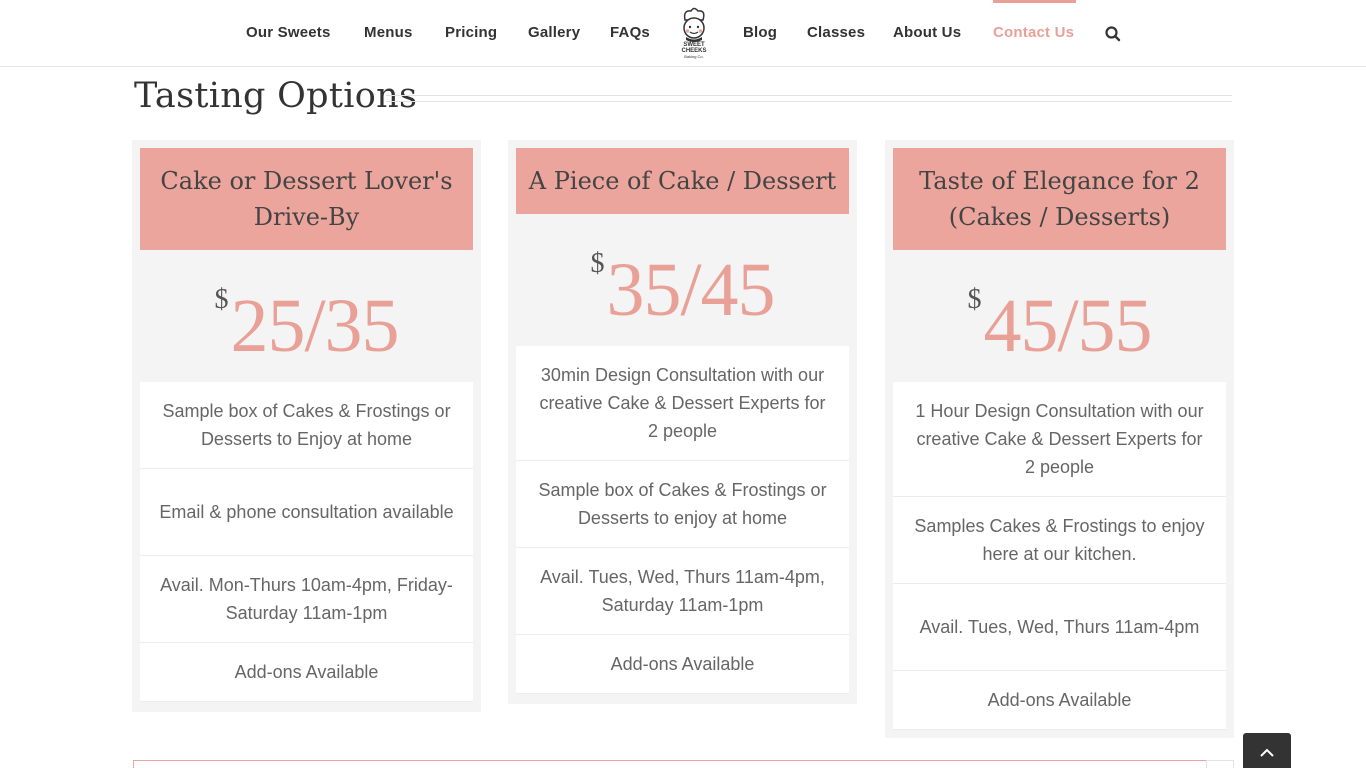  What do you see at coordinates (836, 32) in the screenshot?
I see `nav-classes: Classes` at bounding box center [836, 32].